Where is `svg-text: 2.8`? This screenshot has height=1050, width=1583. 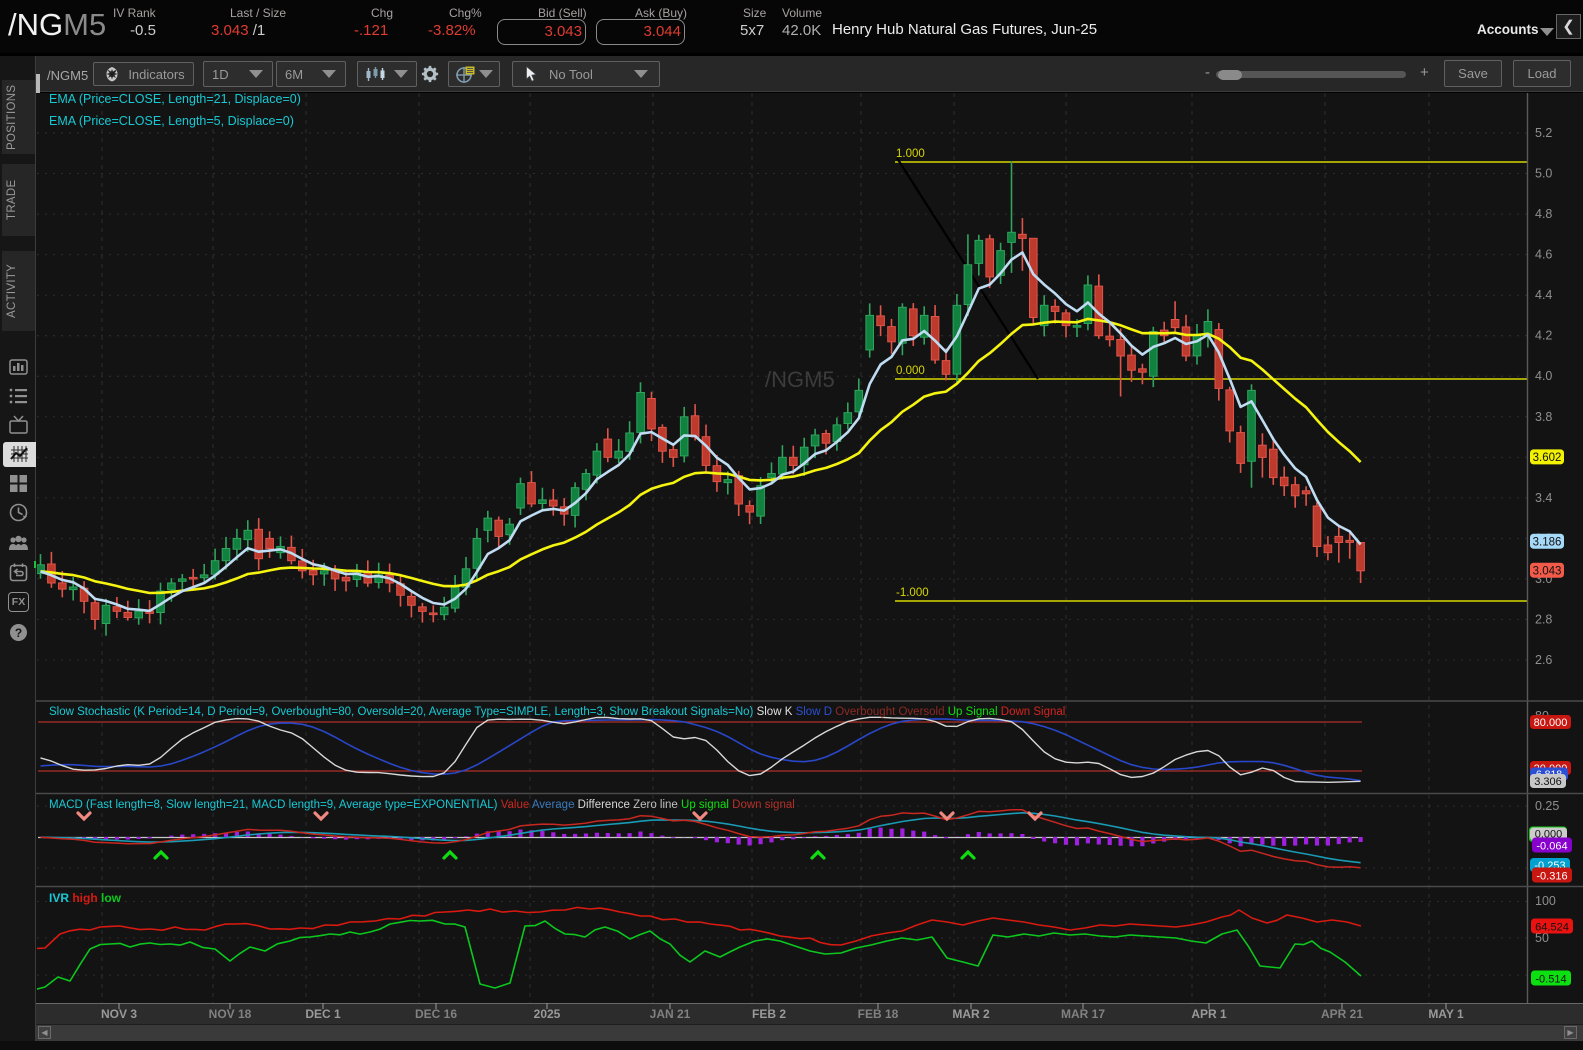 svg-text: 2.8 is located at coordinates (1543, 620).